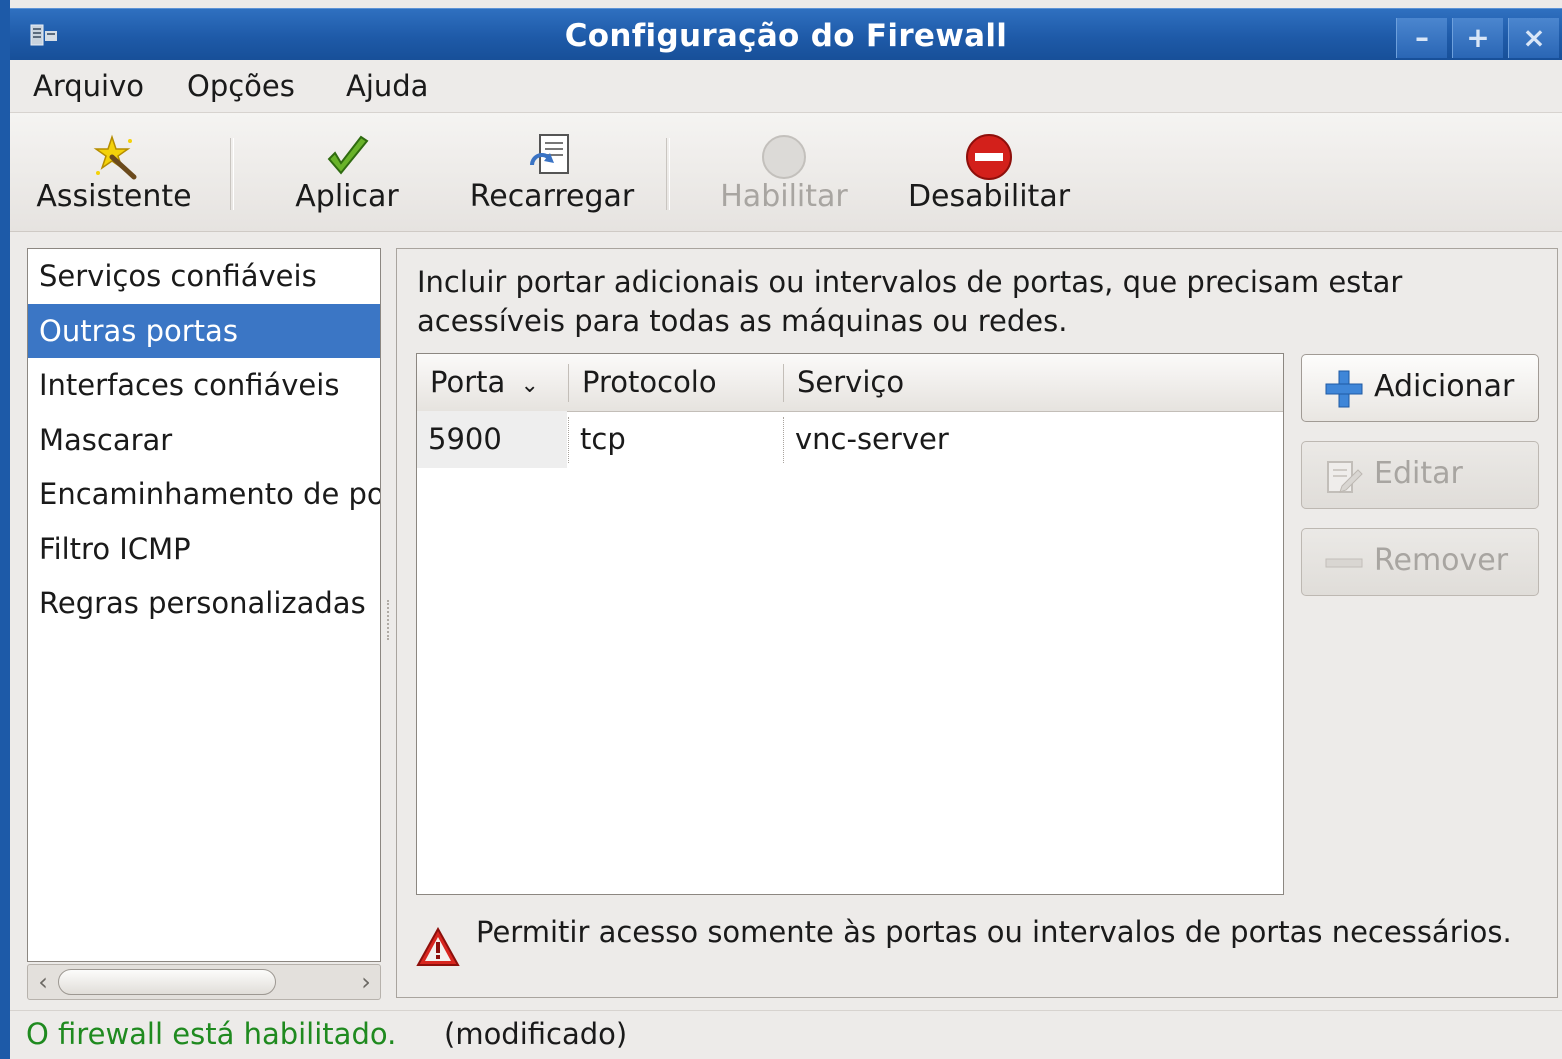 This screenshot has width=1562, height=1059. I want to click on firewall-status-text: O firewall está habilitado., so click(211, 1034).